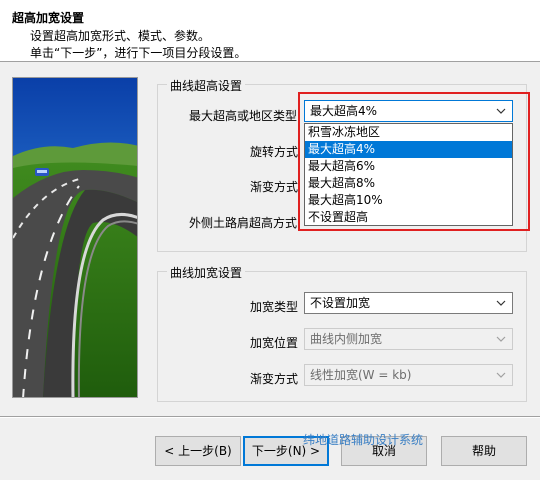 This screenshot has height=480, width=540. I want to click on help-button: 帮助, so click(484, 451).